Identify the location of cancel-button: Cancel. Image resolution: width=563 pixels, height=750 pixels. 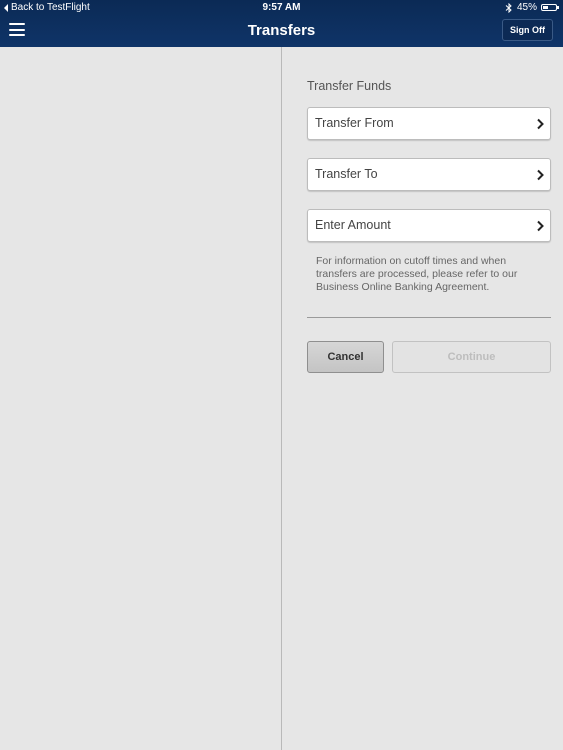
(345, 357).